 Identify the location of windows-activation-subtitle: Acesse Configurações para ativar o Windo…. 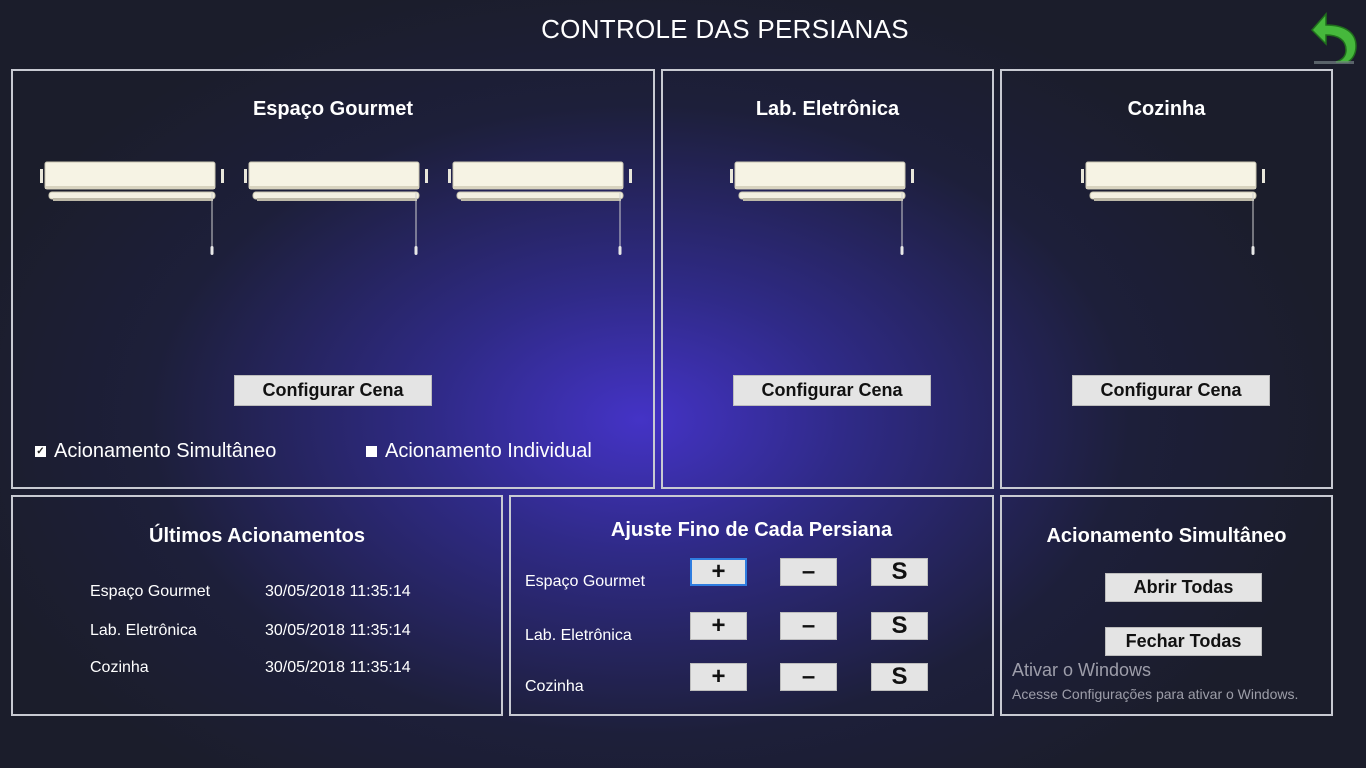
(1155, 694).